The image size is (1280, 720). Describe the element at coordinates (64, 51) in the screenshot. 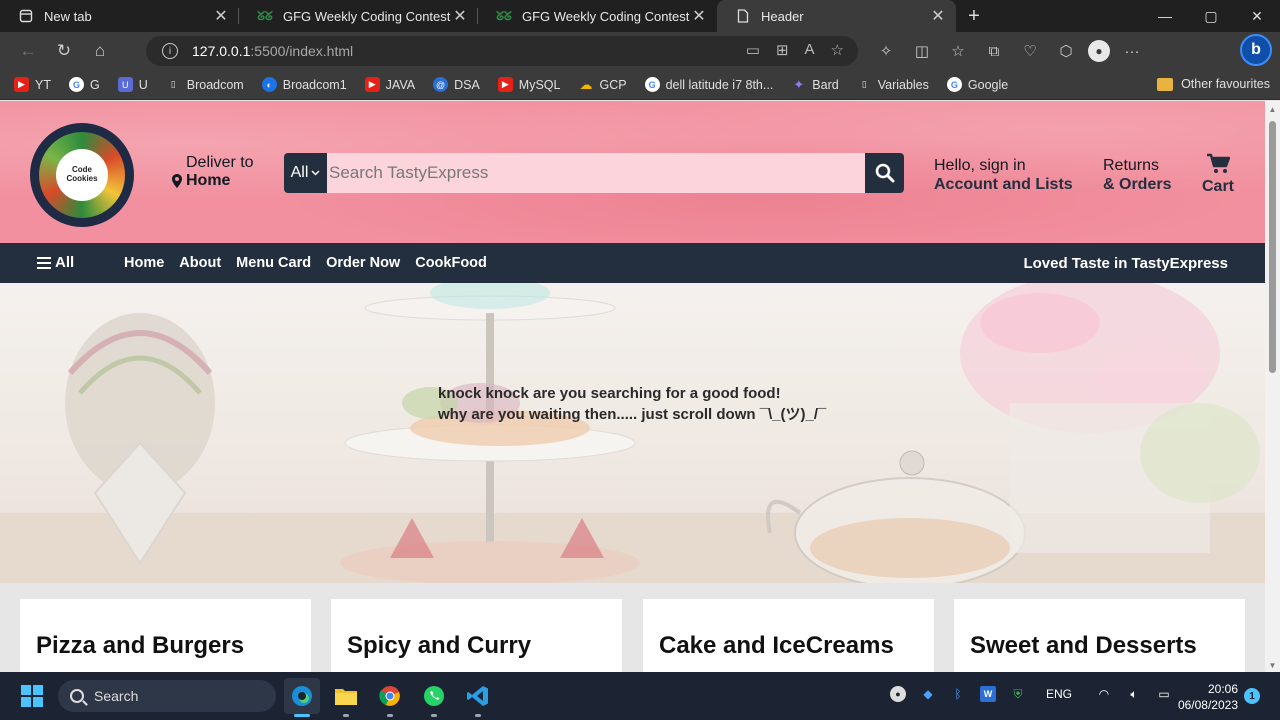

I see `reload-icon: ↻` at that location.